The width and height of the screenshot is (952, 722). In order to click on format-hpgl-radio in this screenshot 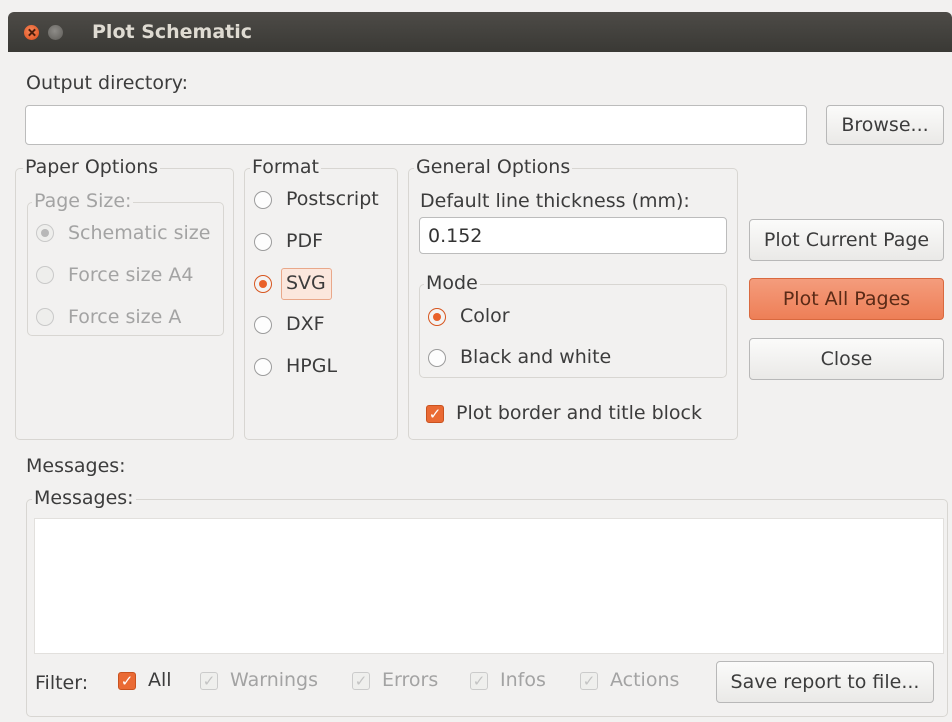, I will do `click(263, 367)`.